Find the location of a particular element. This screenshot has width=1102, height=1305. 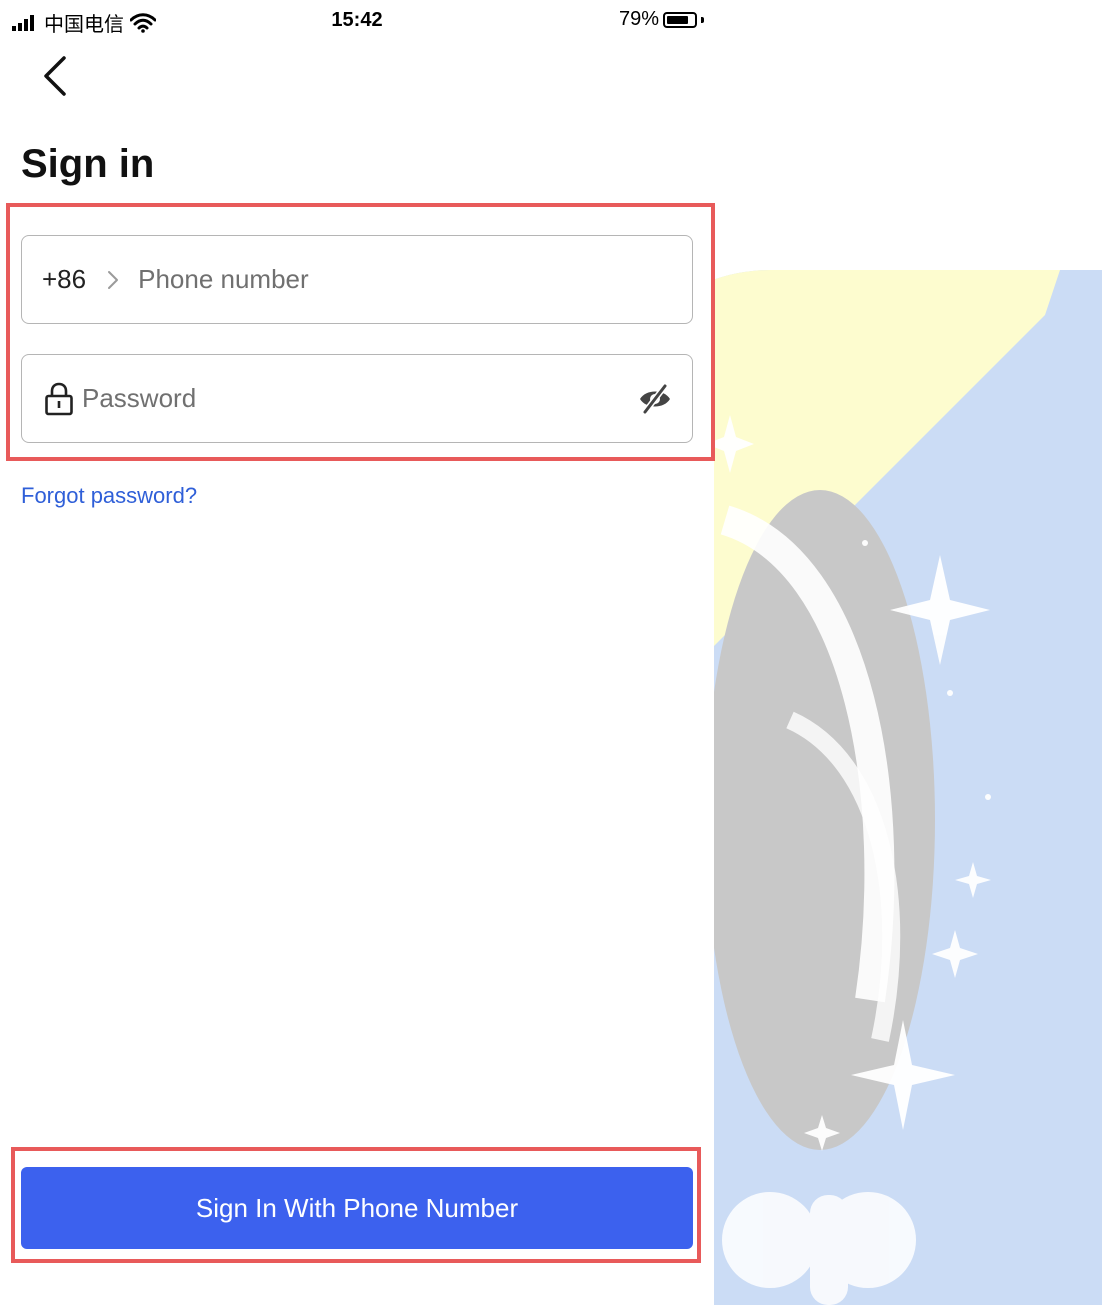

country-code-selector: +86 is located at coordinates (64, 279).